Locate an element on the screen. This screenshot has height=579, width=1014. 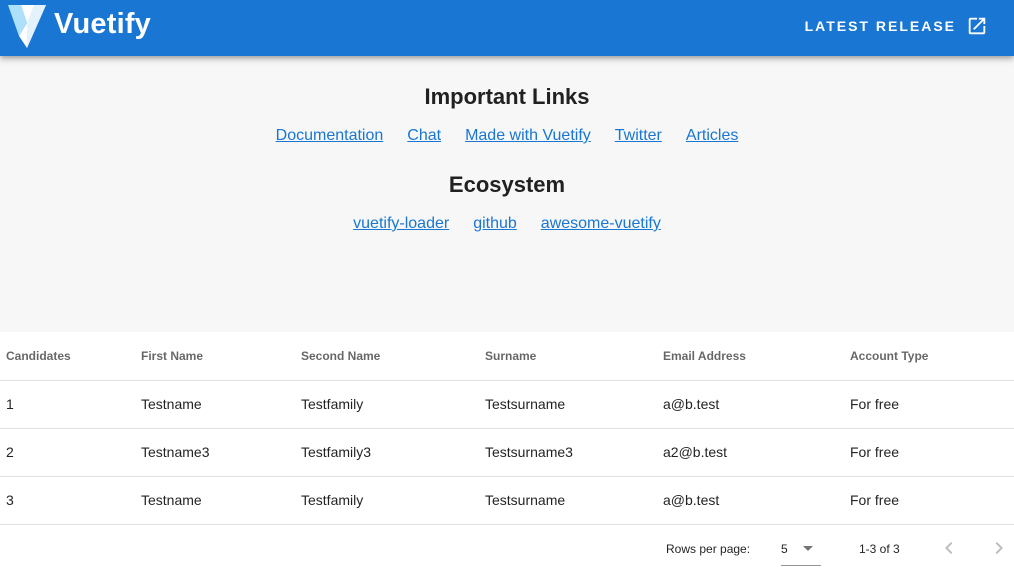
rows-per-page-select: 5 is located at coordinates (801, 550).